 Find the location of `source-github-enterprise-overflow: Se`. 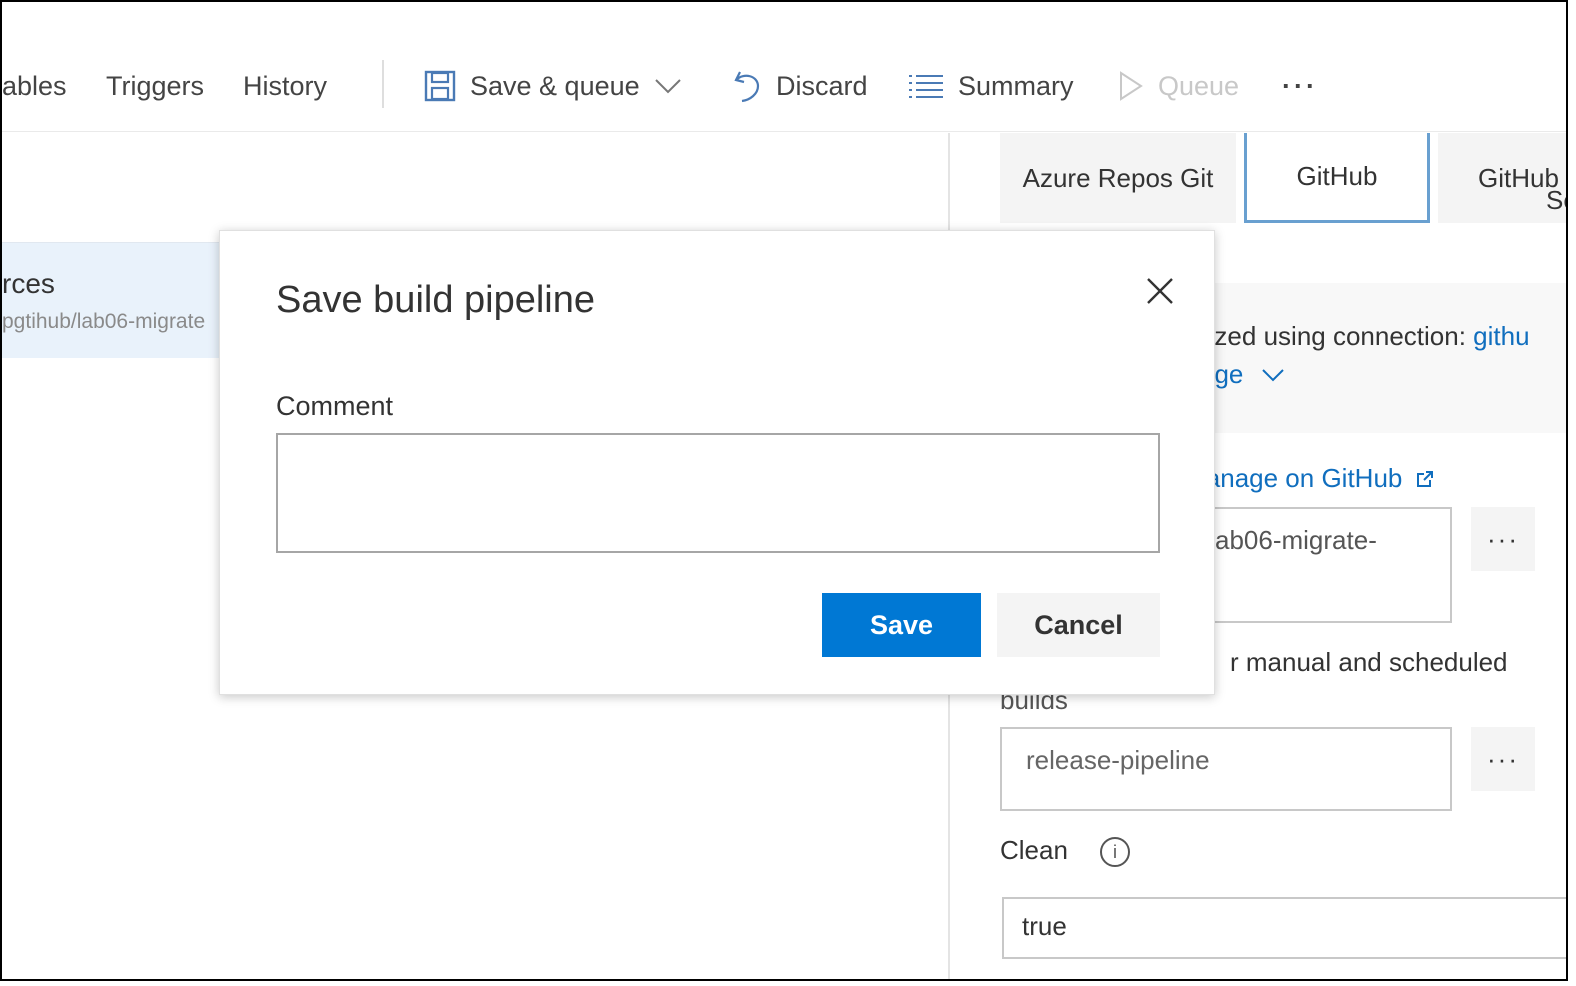

source-github-enterprise-overflow: Se is located at coordinates (1556, 200).